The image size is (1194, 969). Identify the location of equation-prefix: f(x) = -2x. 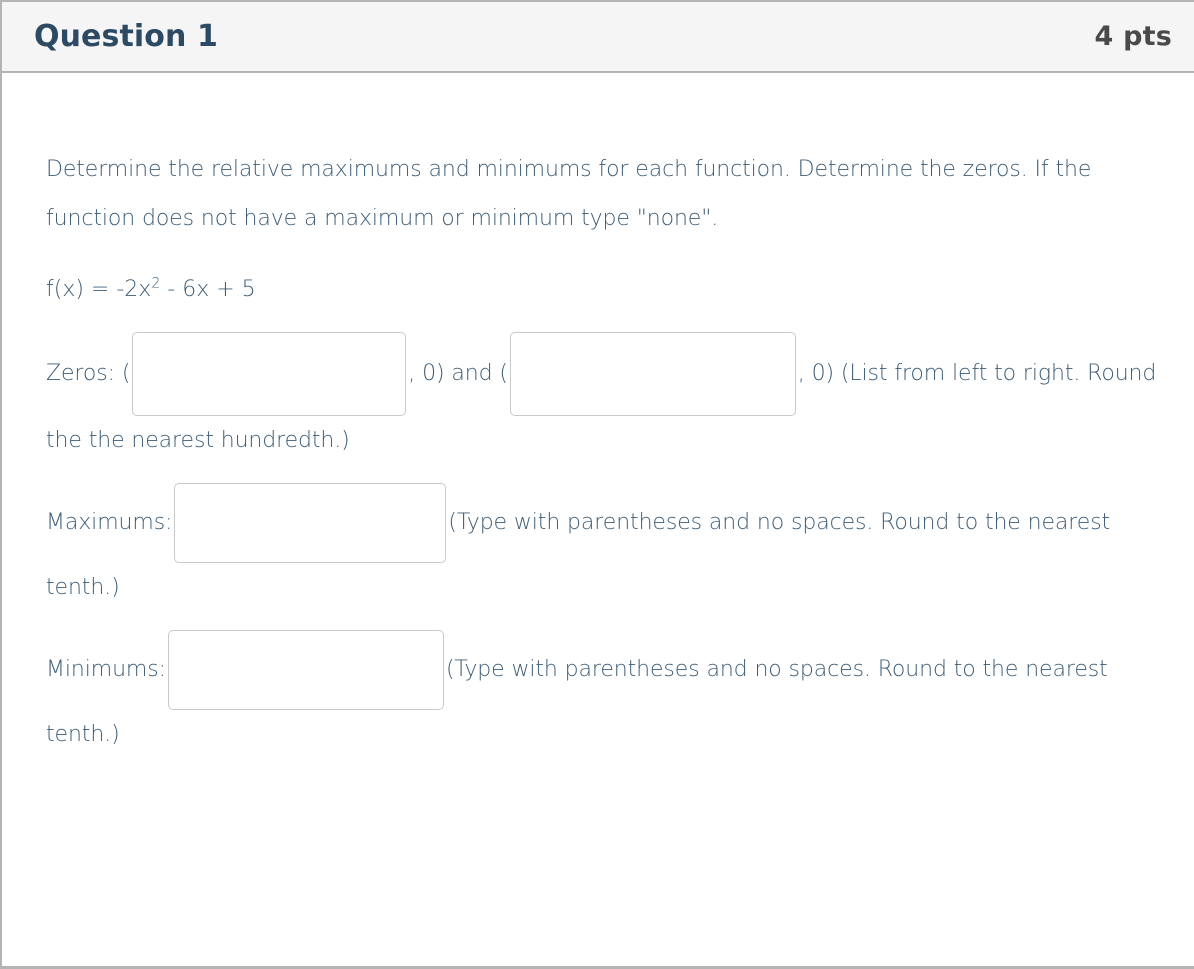
(99, 289).